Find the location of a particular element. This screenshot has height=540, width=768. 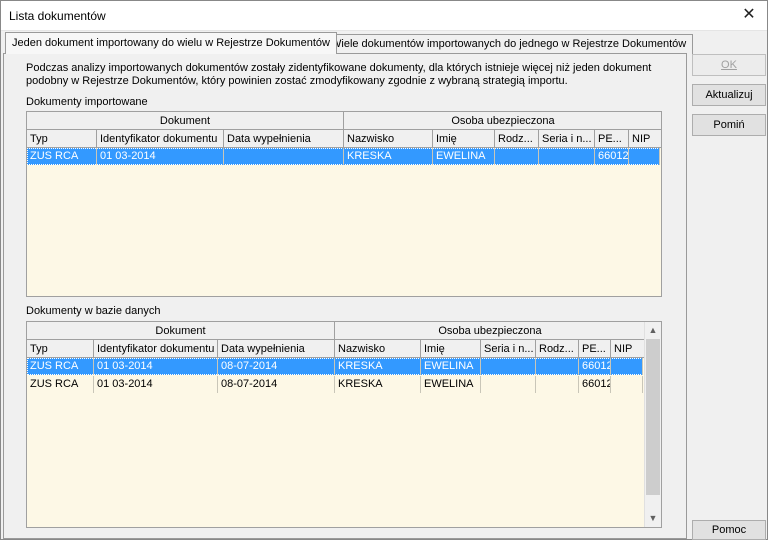

refresh-button: Aktualizuj is located at coordinates (729, 95).